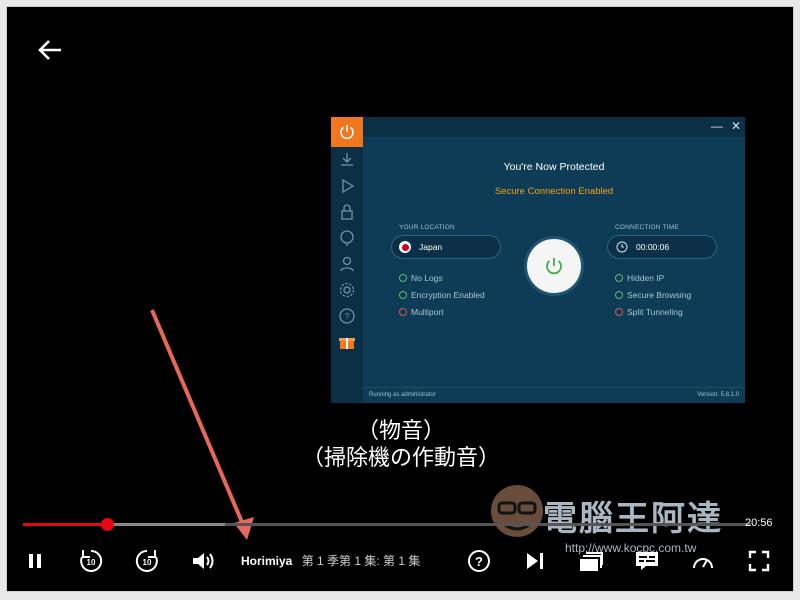 This screenshot has height=600, width=800. What do you see at coordinates (591, 561) in the screenshot?
I see `episodes-button` at bounding box center [591, 561].